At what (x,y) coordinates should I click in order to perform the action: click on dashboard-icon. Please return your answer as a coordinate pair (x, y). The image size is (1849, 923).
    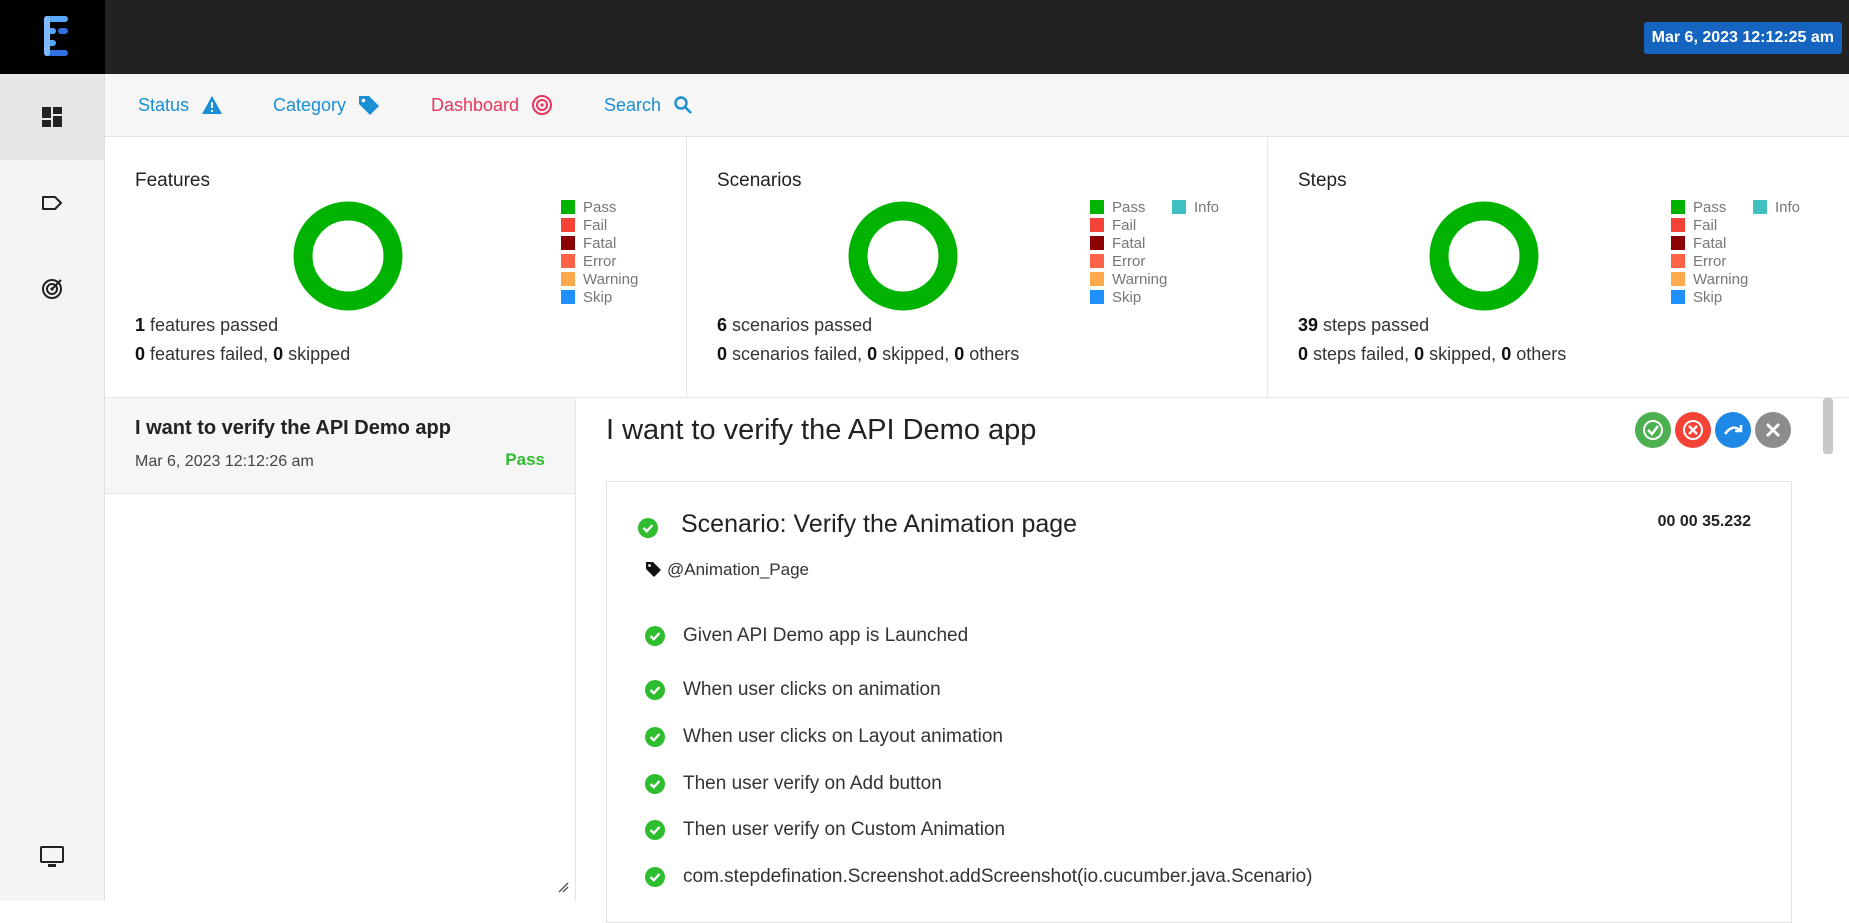
    Looking at the image, I should click on (52, 117).